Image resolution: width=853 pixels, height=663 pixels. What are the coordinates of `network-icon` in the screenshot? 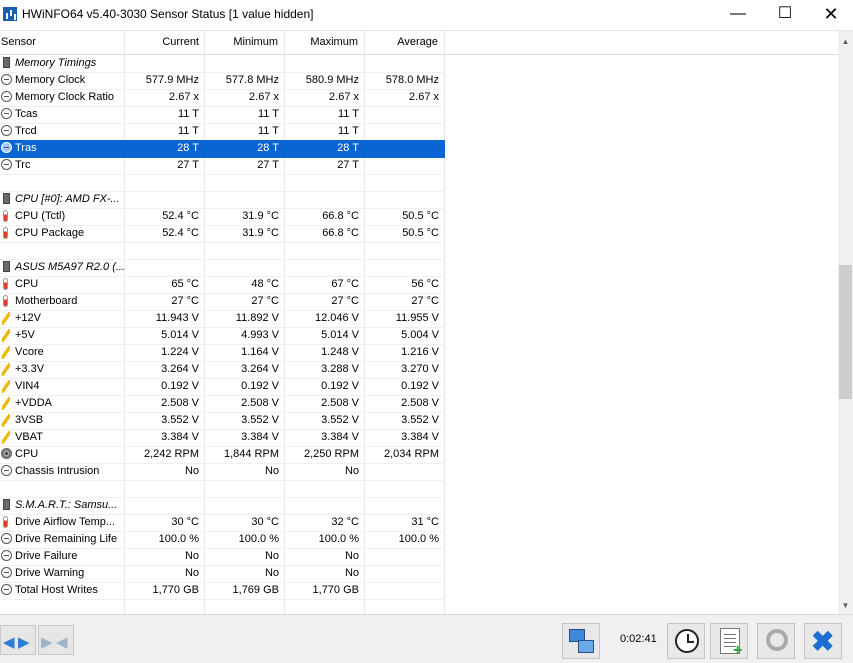 It's located at (581, 641).